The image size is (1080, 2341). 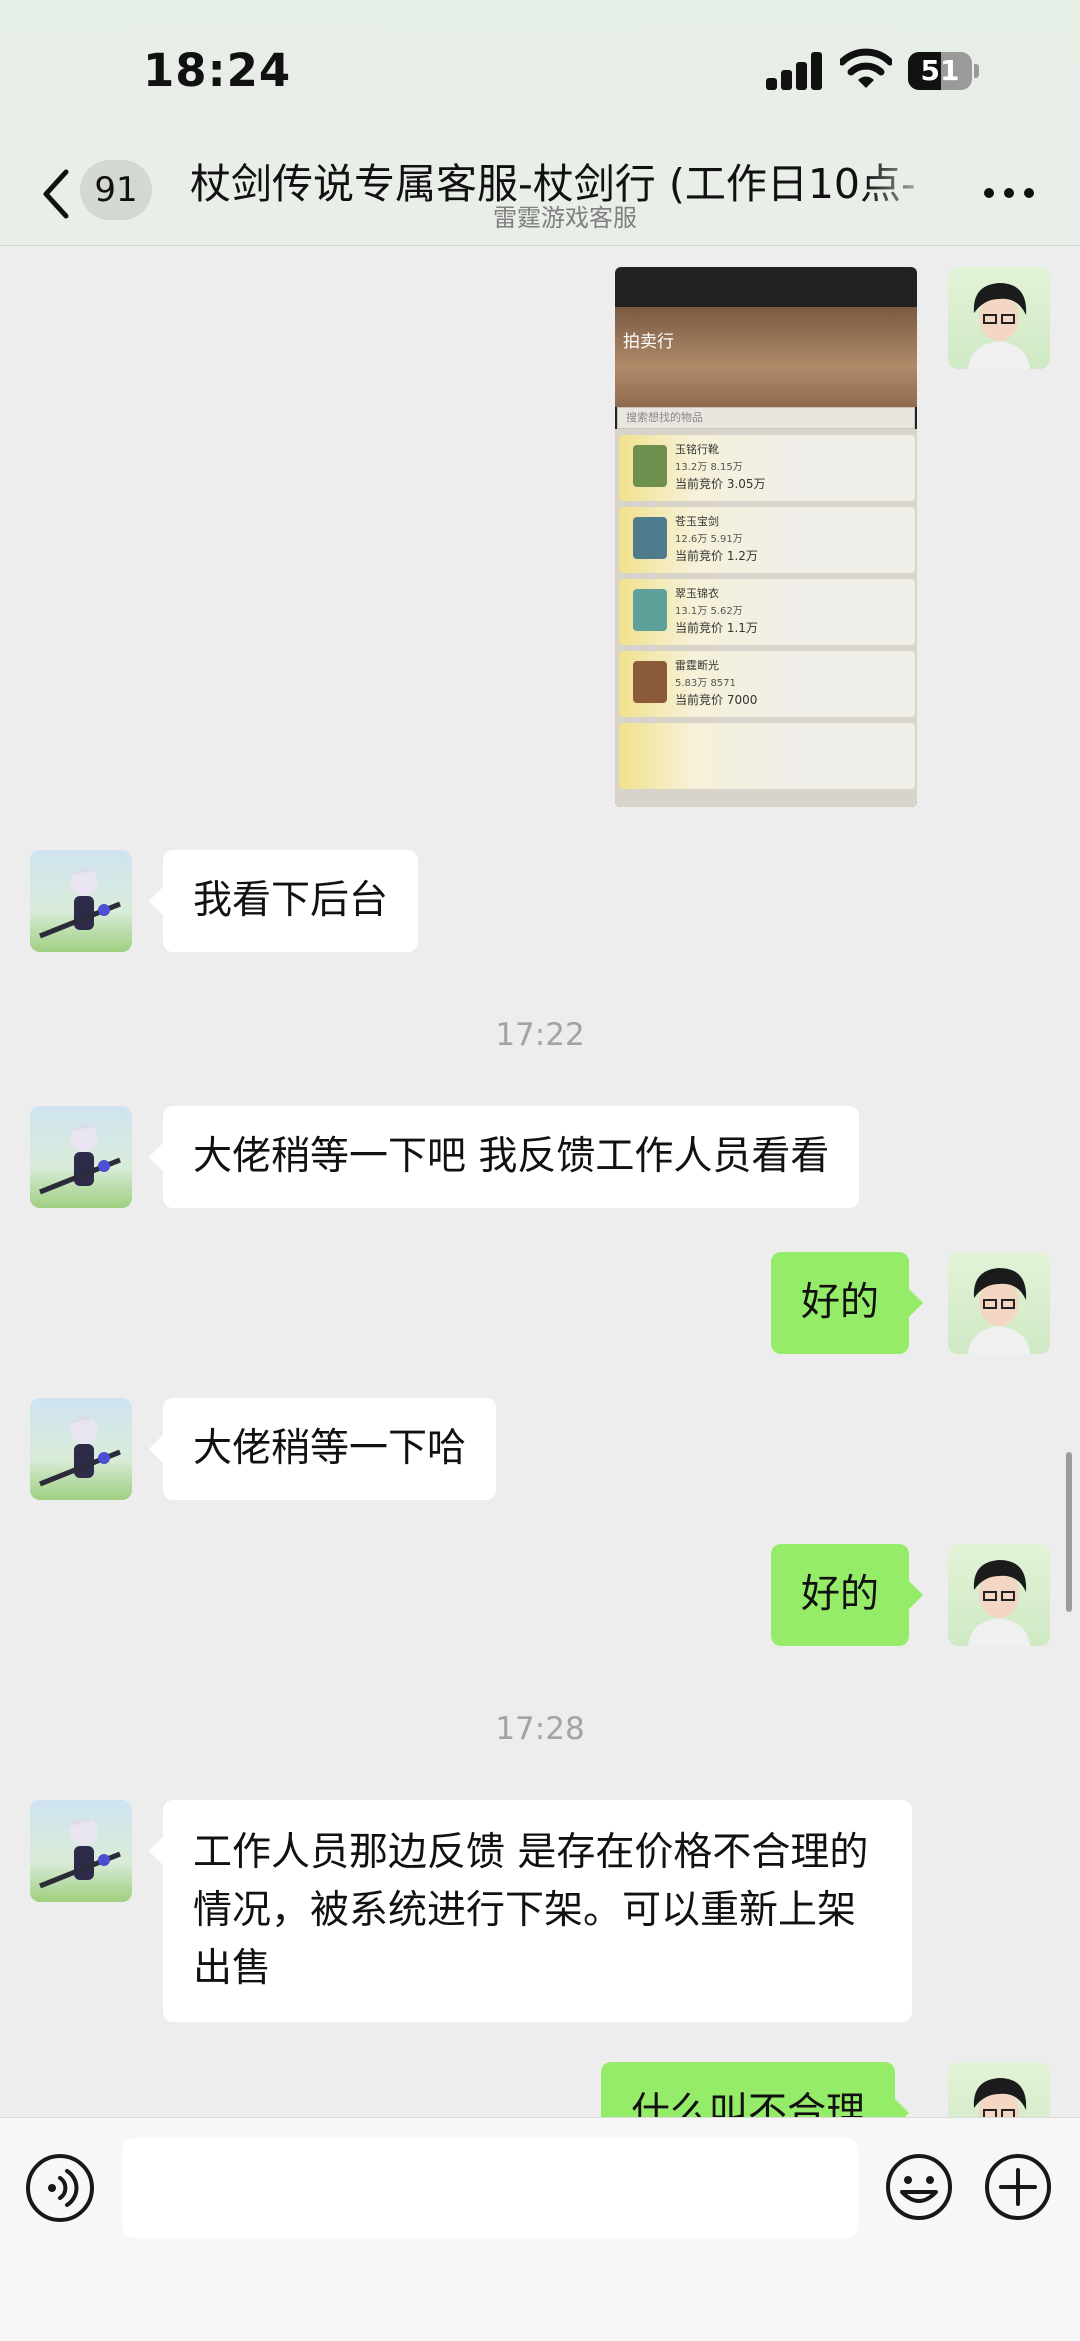 What do you see at coordinates (940, 70) in the screenshot?
I see `battery-level: 51` at bounding box center [940, 70].